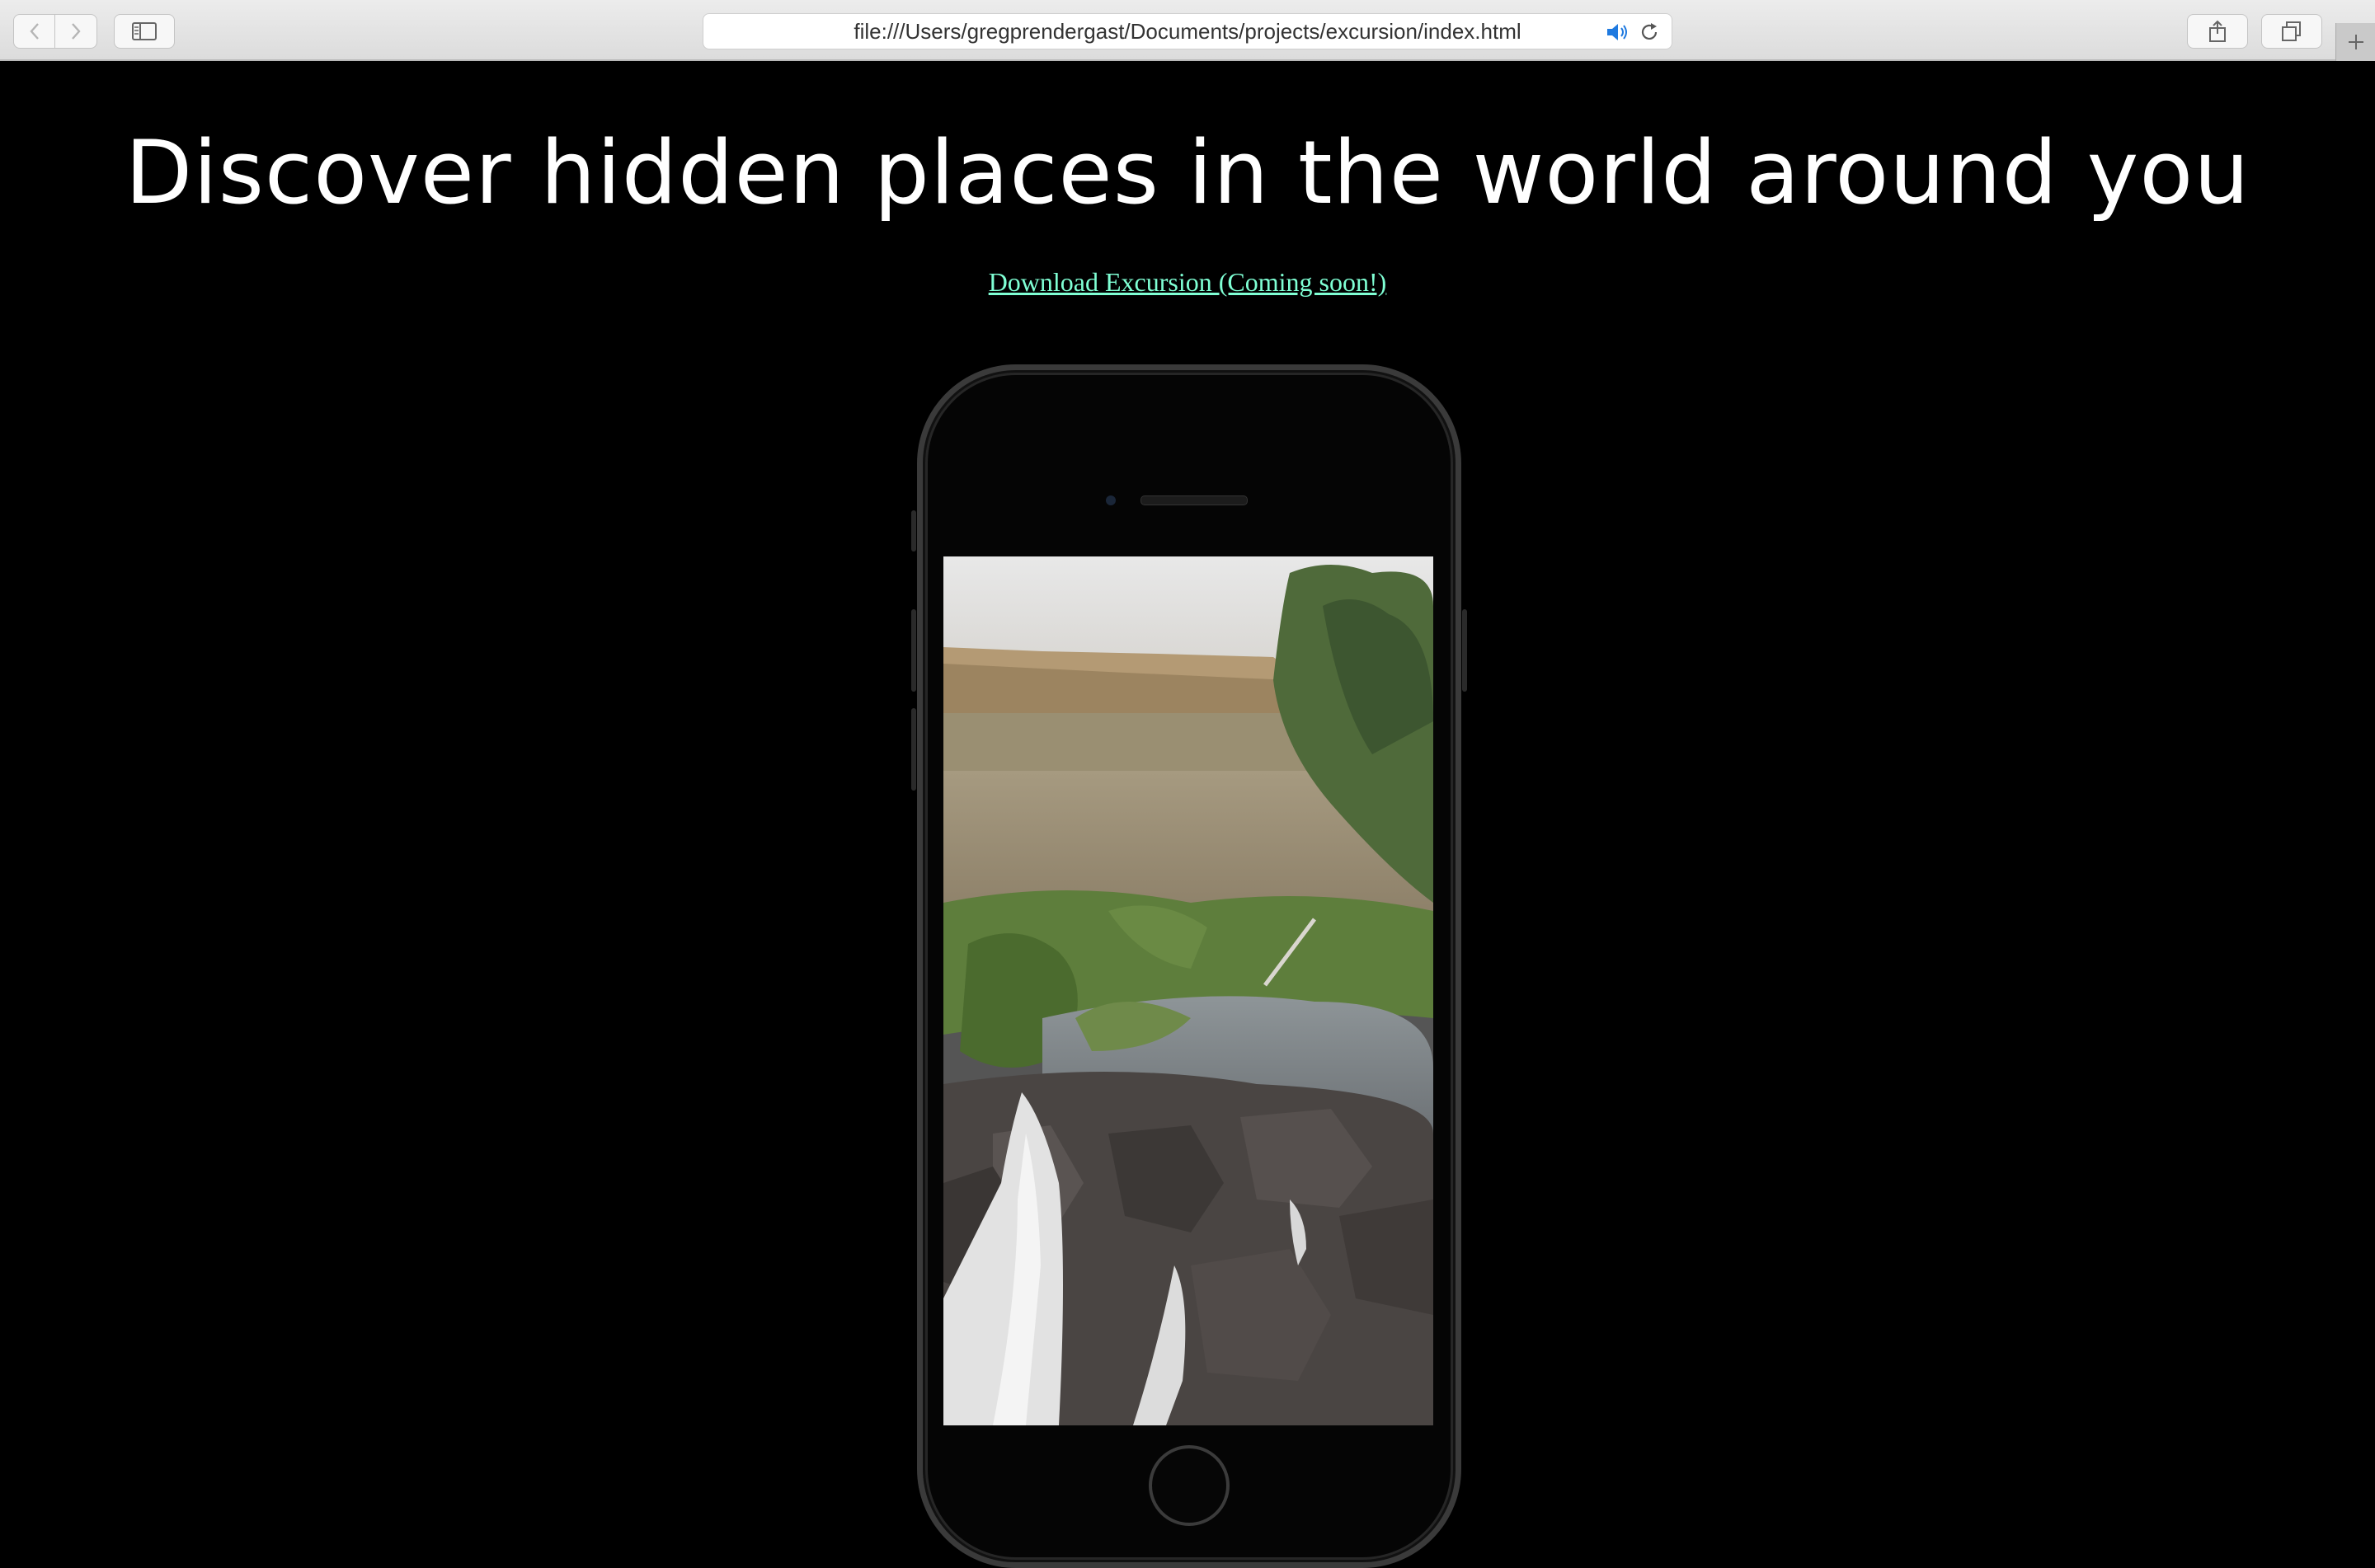 The width and height of the screenshot is (2375, 1568). I want to click on download-link-container: Download Excursion (Coming soon!), so click(1187, 282).